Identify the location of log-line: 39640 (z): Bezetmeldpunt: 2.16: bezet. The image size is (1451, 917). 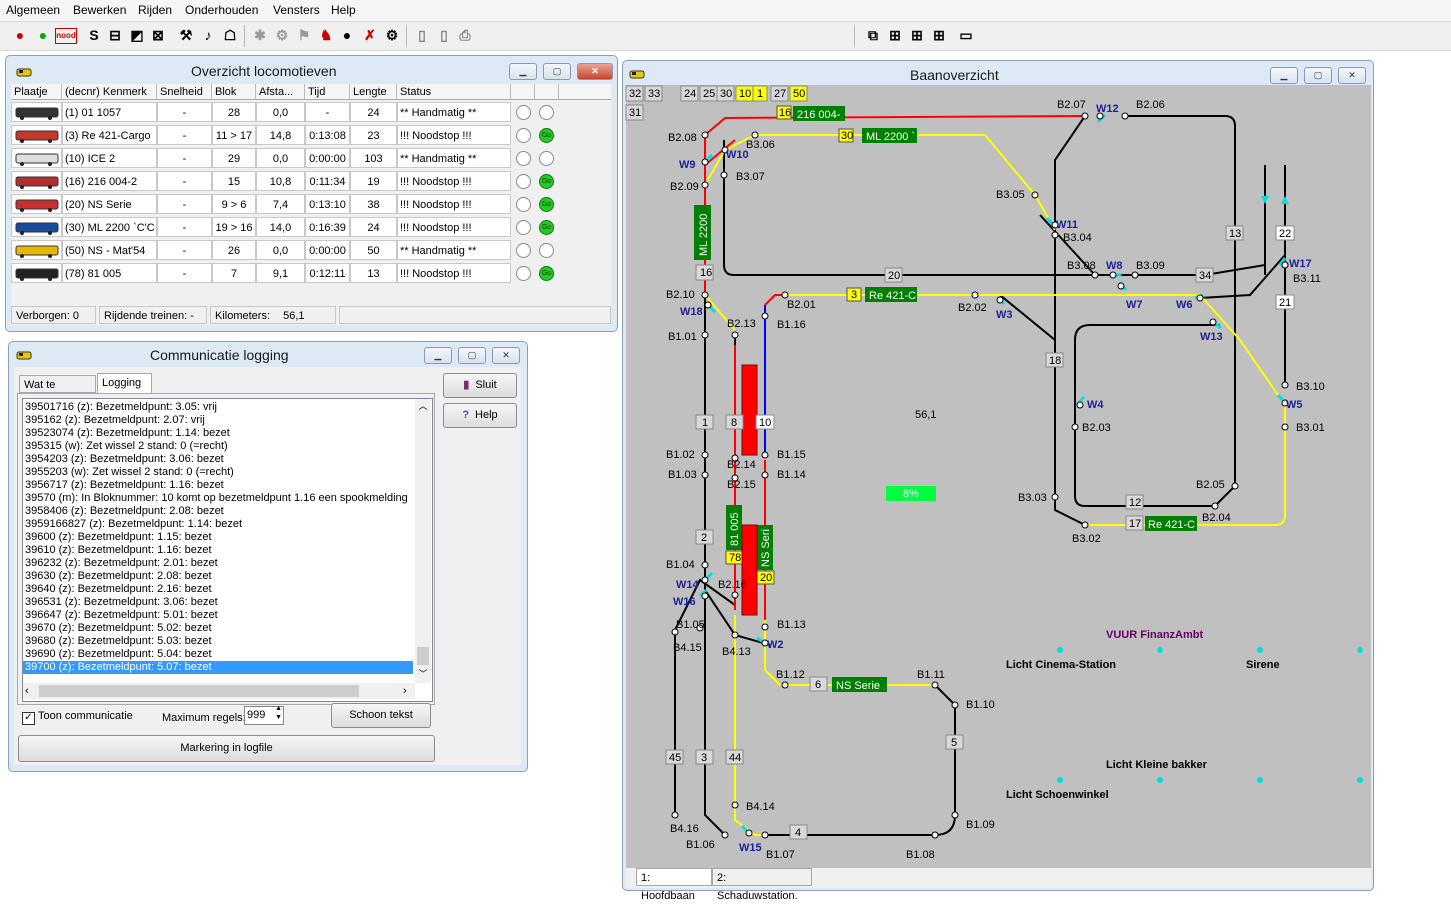
(219, 589).